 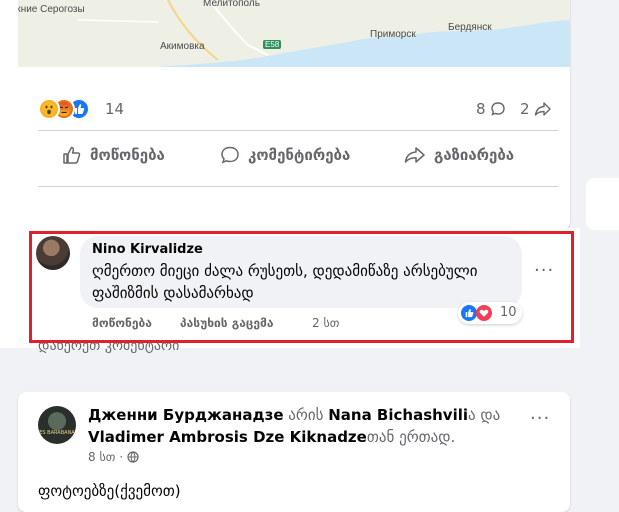 I want to click on post2-tagged-2: Vladimer Ambrosis Dze Kiknadze, so click(x=227, y=437).